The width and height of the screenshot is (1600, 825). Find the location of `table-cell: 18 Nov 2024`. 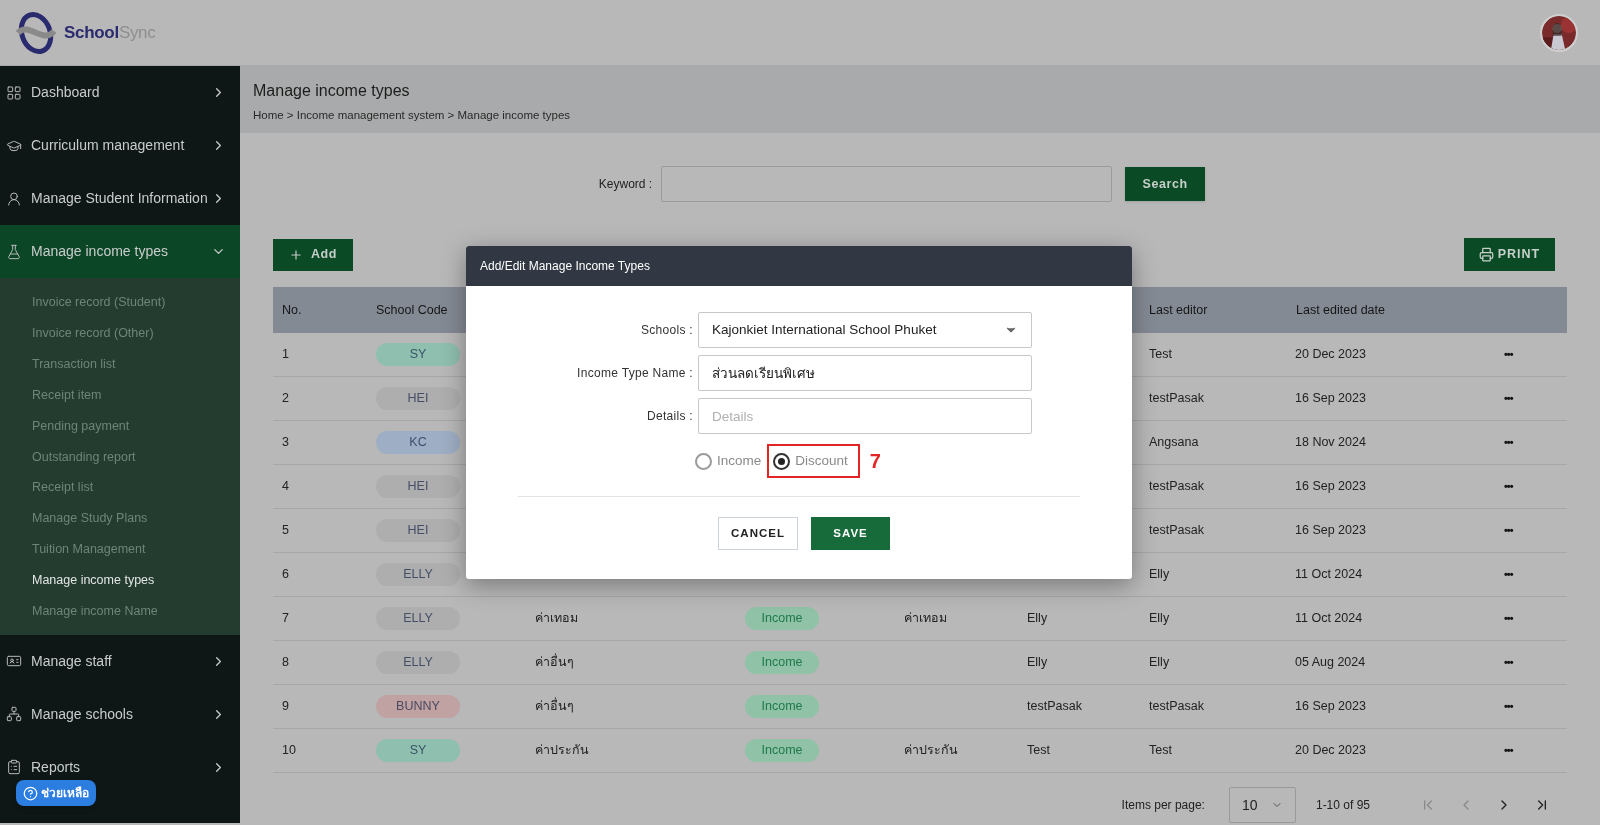

table-cell: 18 Nov 2024 is located at coordinates (1330, 442).